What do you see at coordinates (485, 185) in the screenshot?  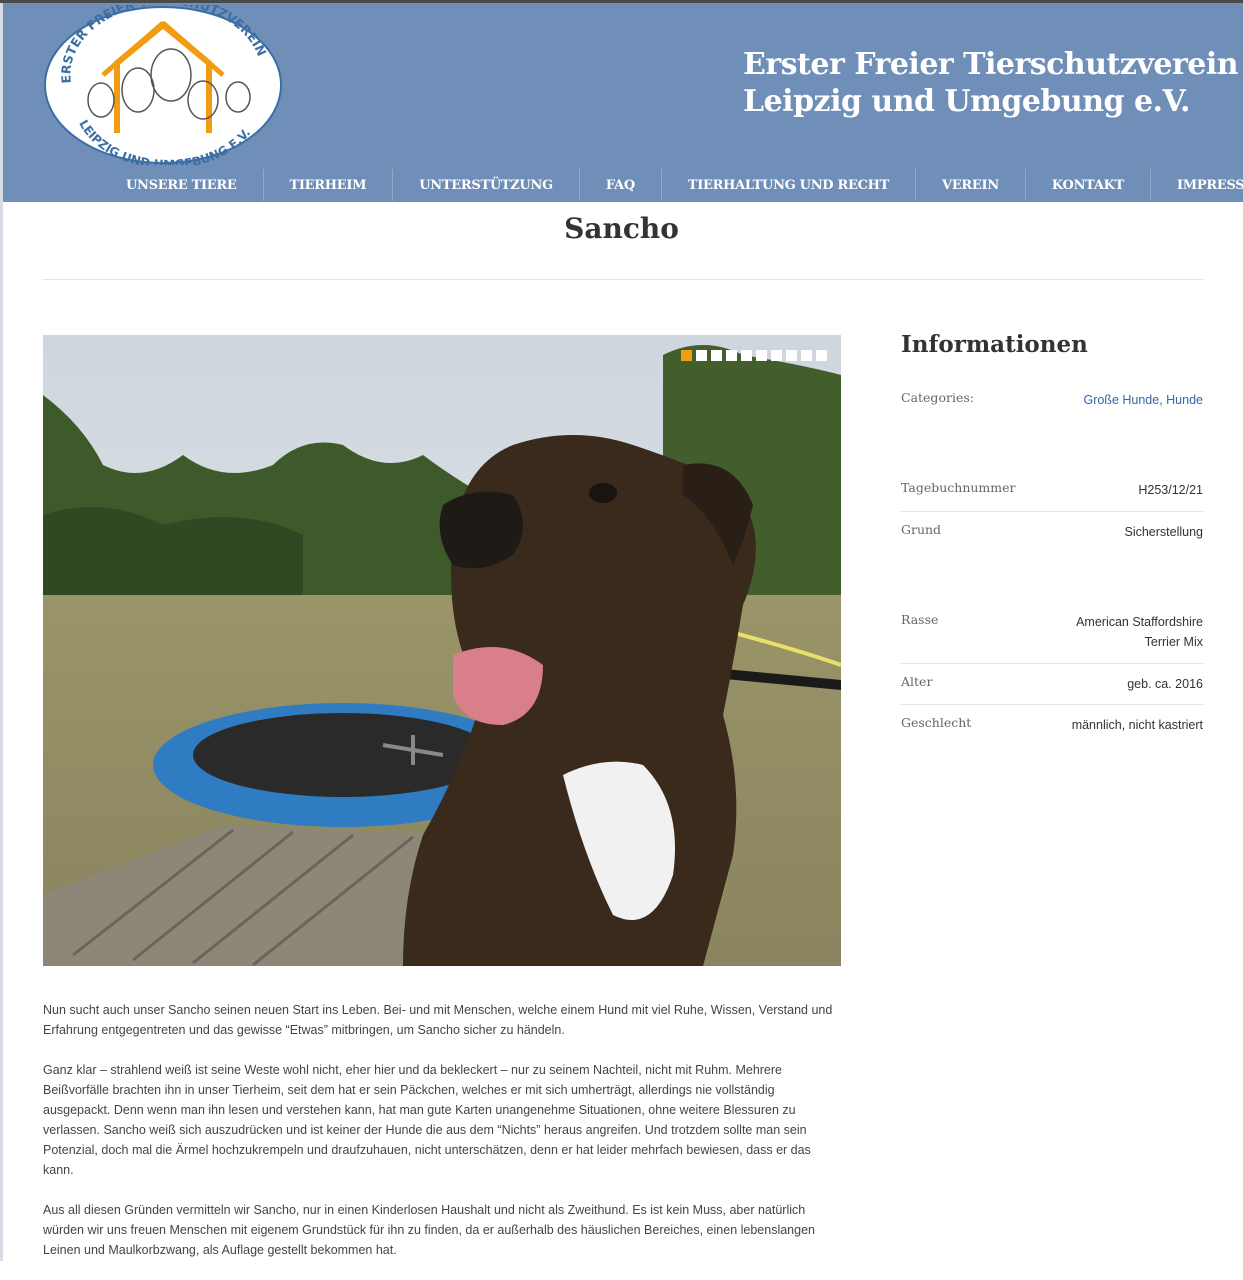 I see `nav-item-unterstuetzung: UNTERSTÜTZUNG` at bounding box center [485, 185].